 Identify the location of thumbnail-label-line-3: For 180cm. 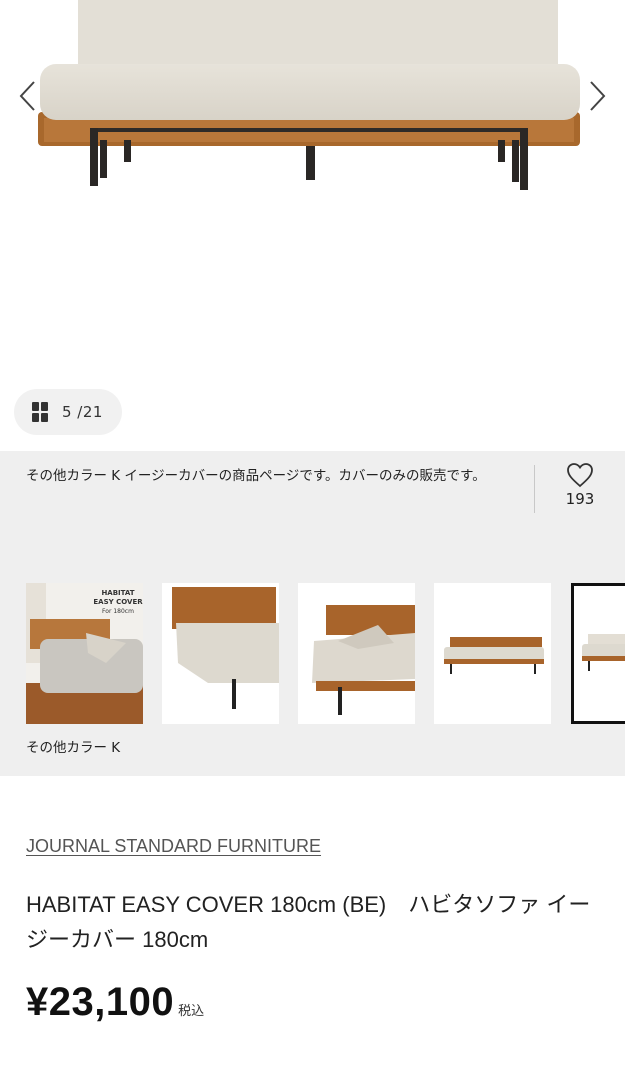
(118, 611).